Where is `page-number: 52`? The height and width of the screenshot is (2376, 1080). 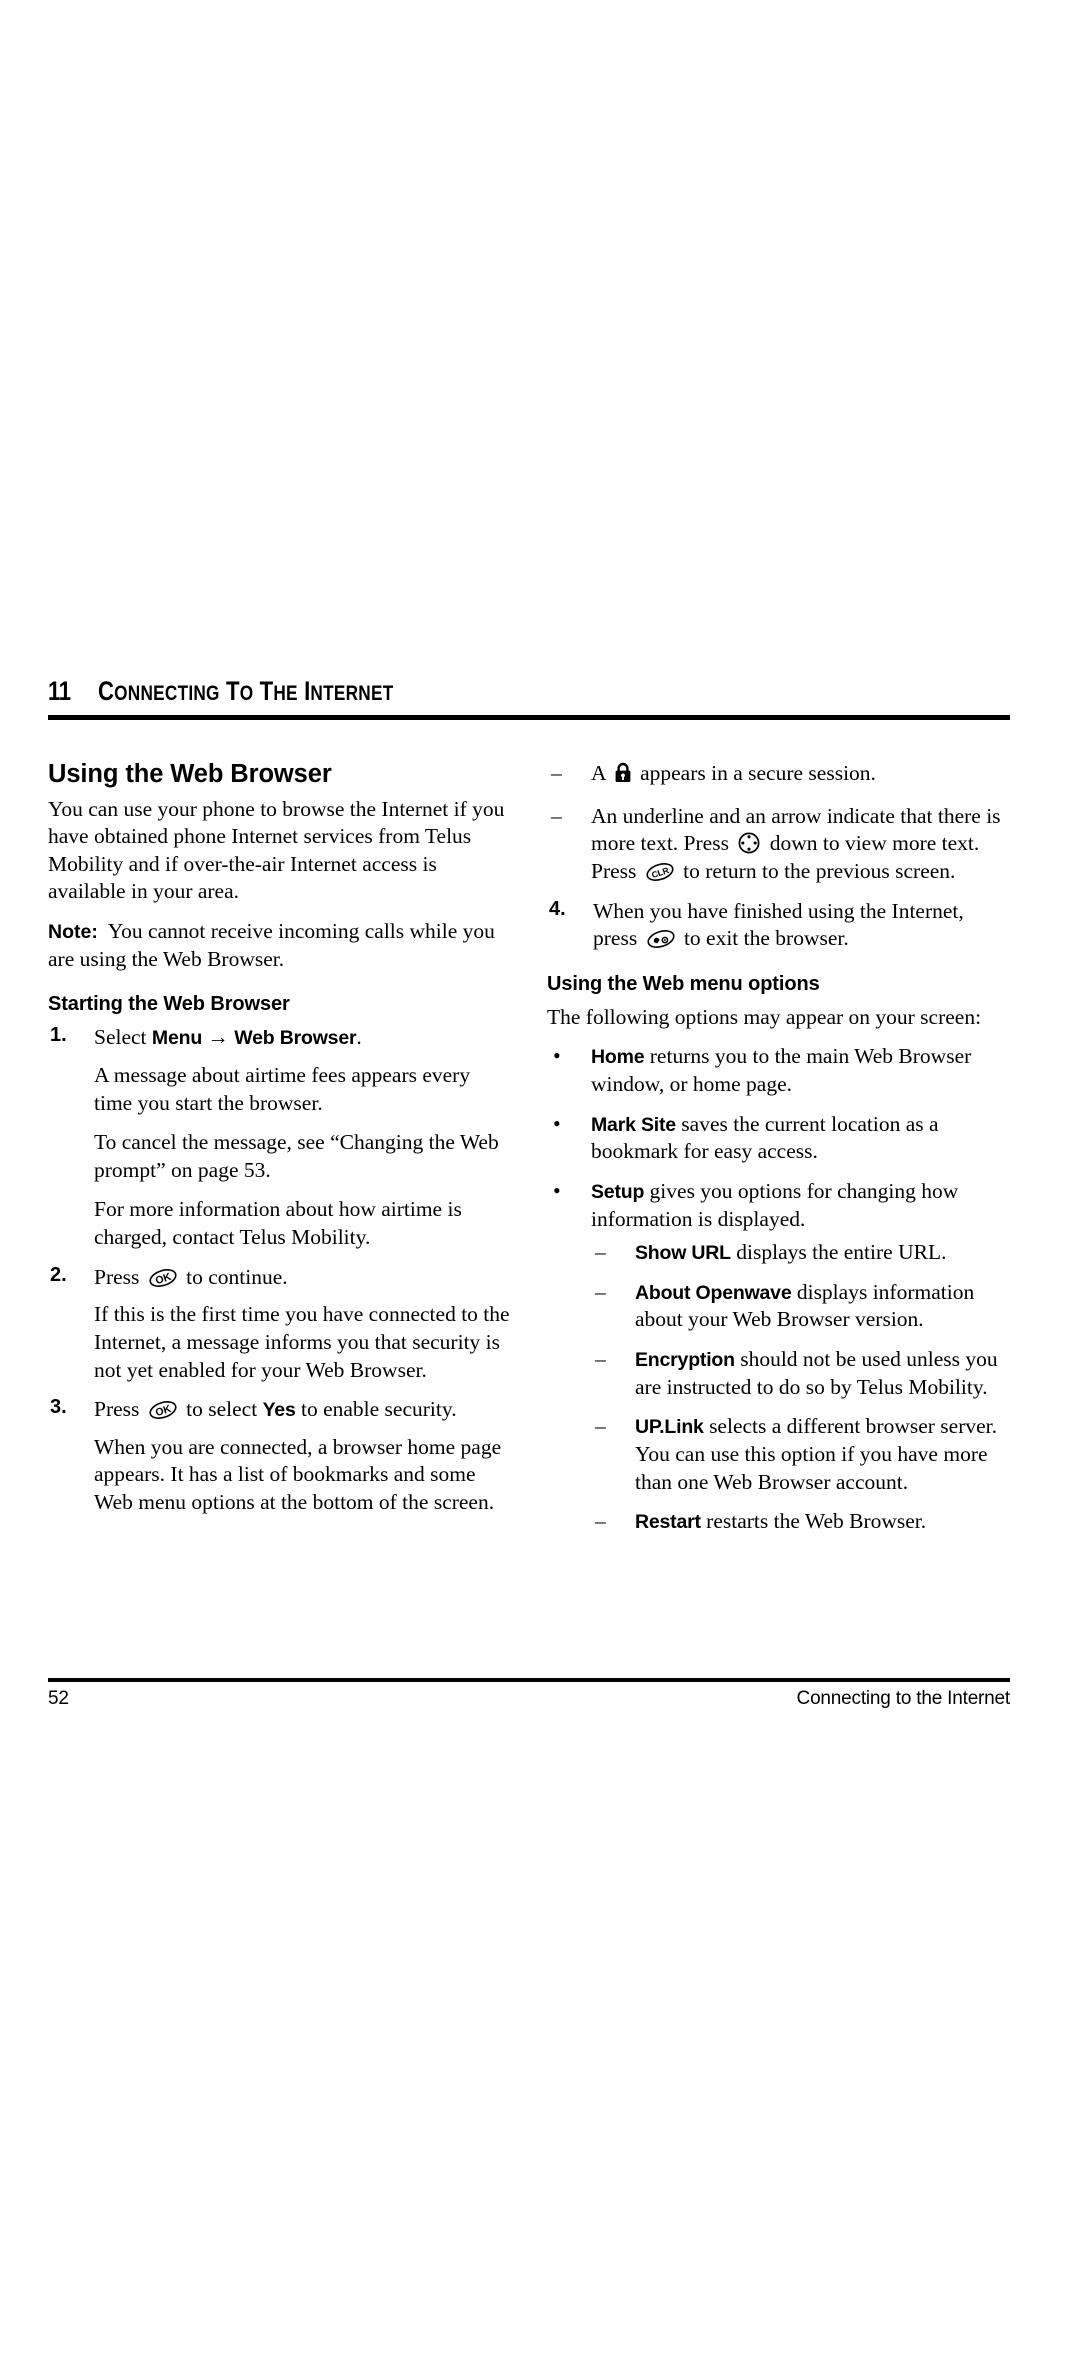
page-number: 52 is located at coordinates (58, 1698).